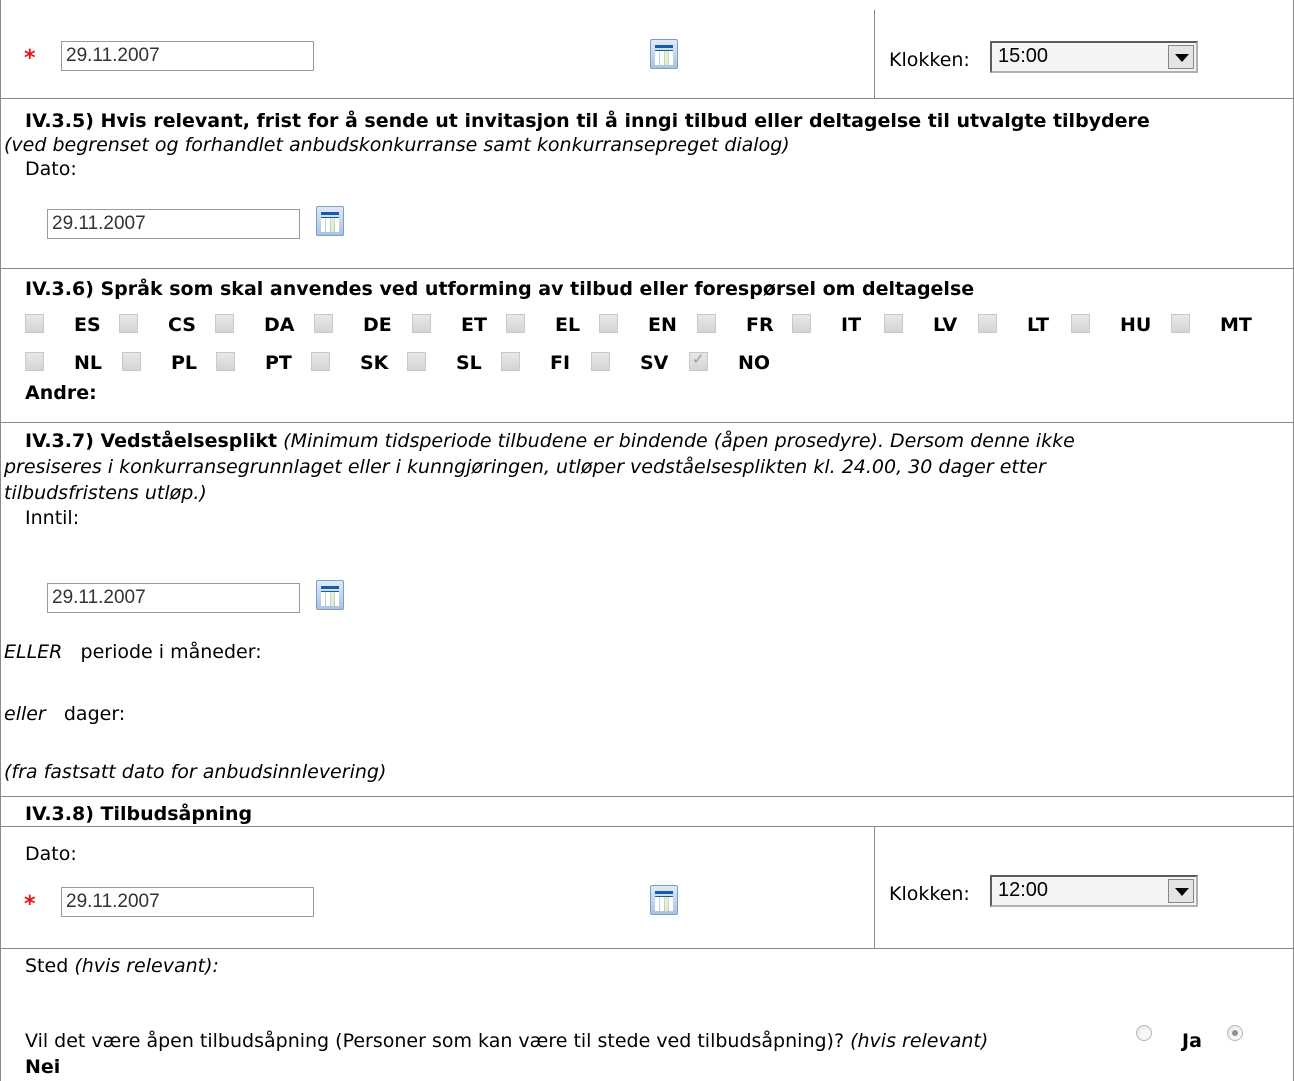  Describe the element at coordinates (510, 361) in the screenshot. I see `checkbox-fi` at that location.